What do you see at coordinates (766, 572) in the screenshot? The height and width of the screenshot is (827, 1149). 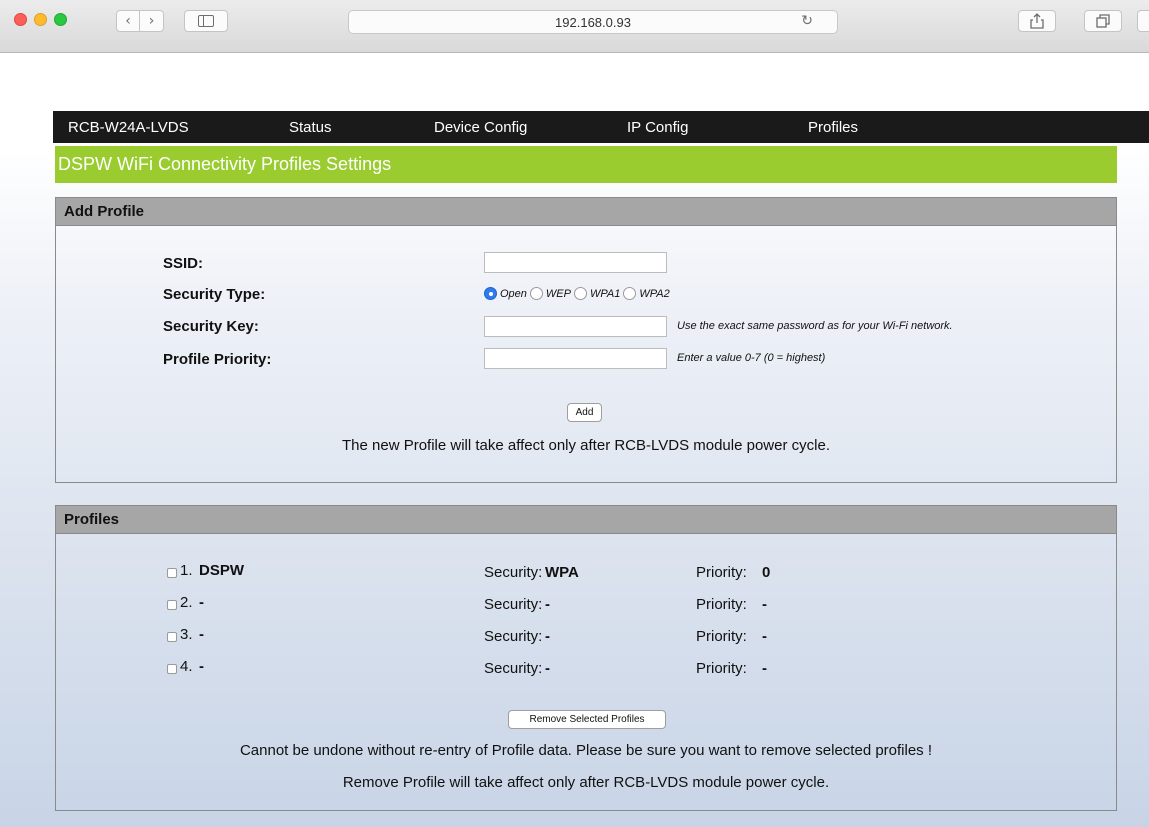 I see `profile-1-priority-value: 0` at bounding box center [766, 572].